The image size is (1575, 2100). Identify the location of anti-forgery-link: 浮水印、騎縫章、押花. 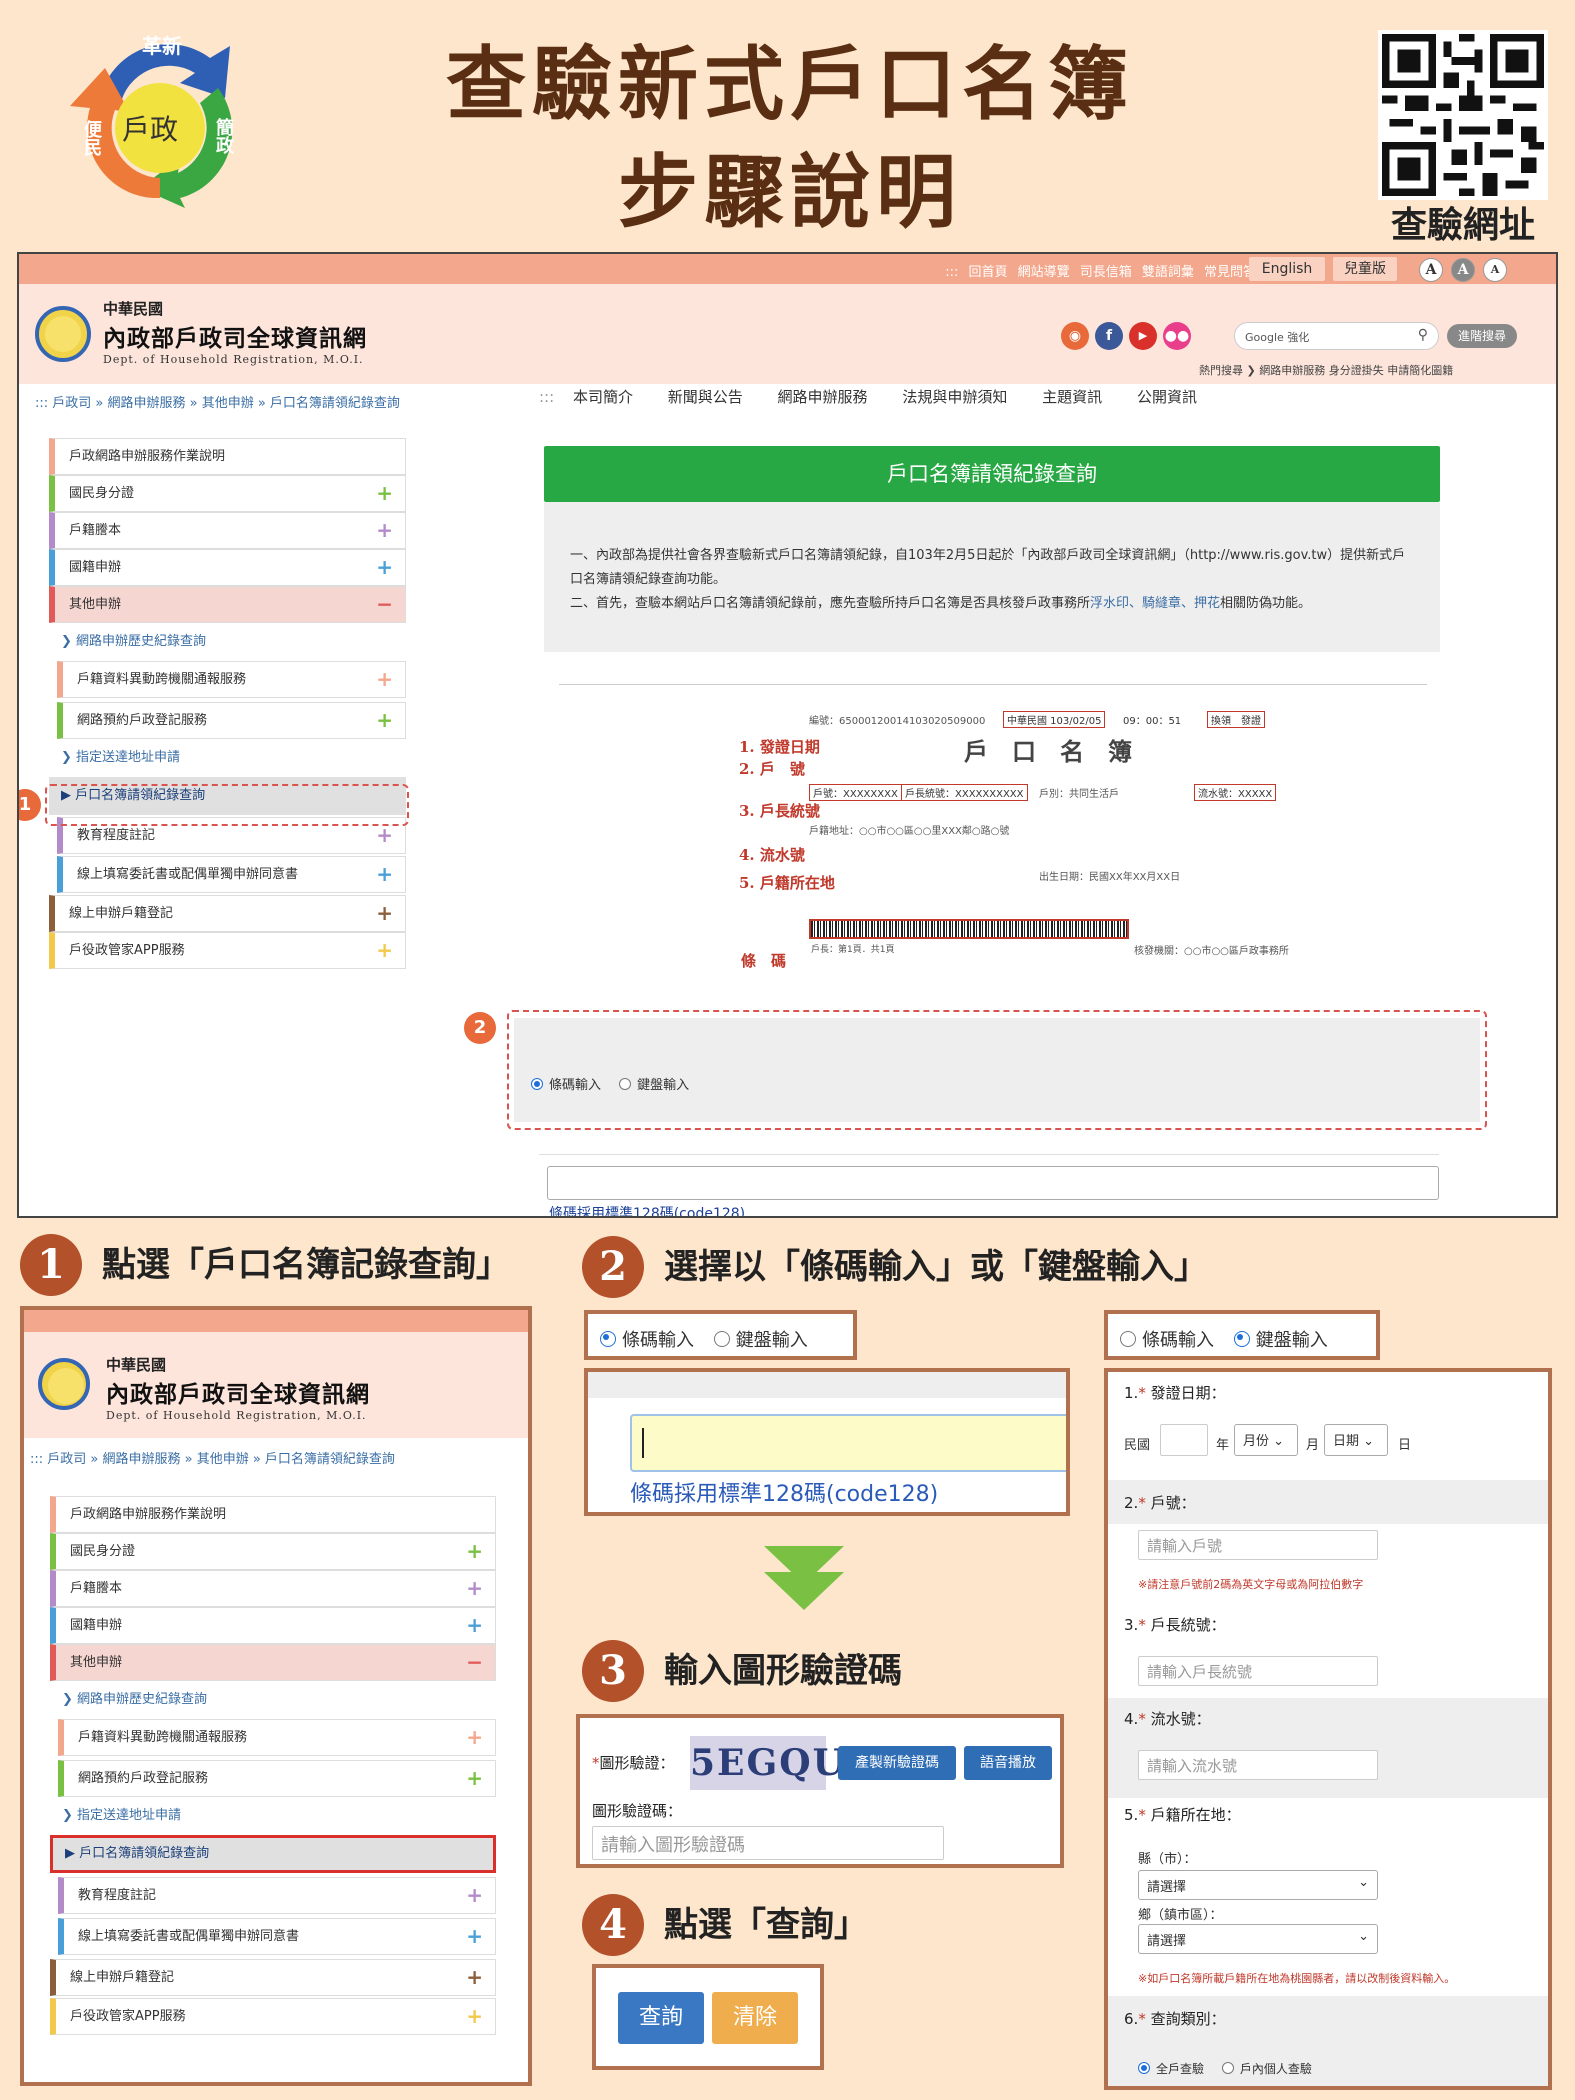
(1155, 603).